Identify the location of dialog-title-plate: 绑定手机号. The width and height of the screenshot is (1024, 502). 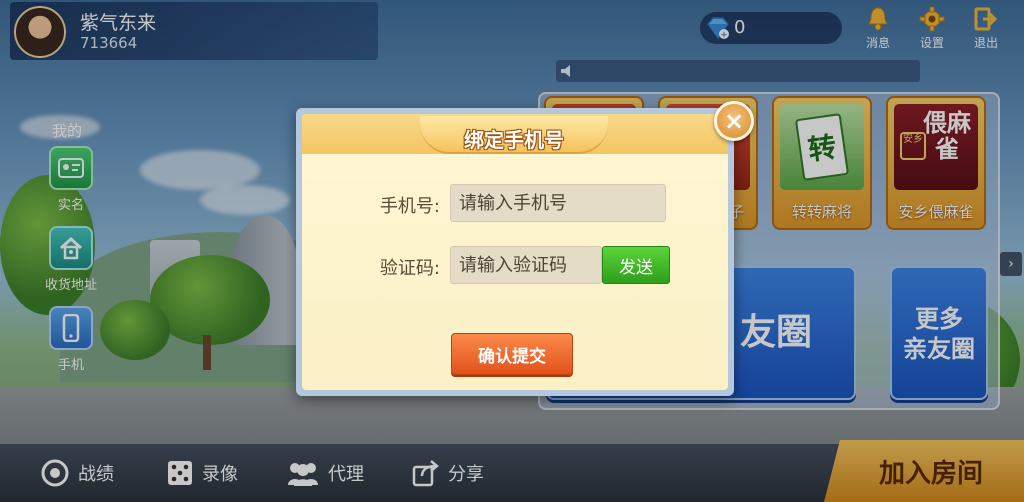
(514, 135).